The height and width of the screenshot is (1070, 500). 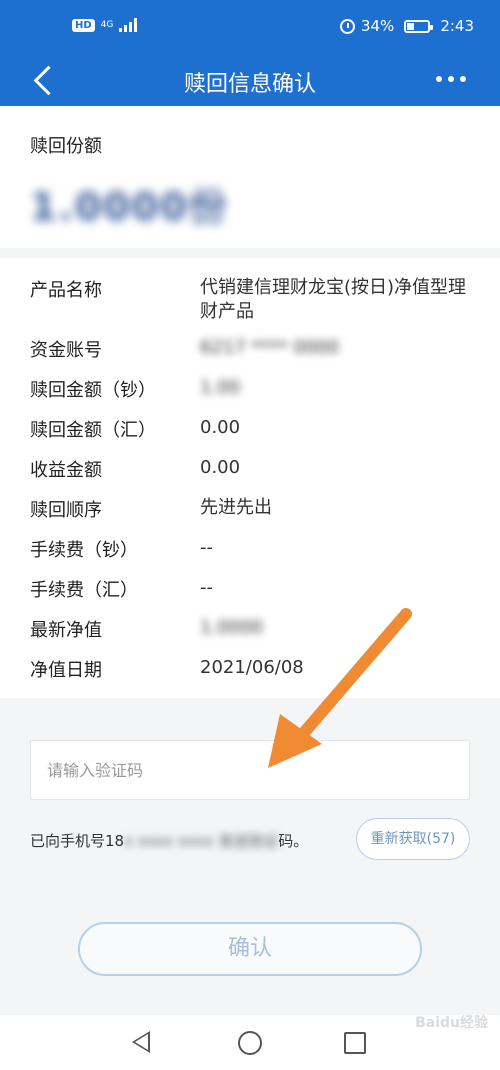 I want to click on detail-key: 赎回金额（钞）, so click(x=93, y=390).